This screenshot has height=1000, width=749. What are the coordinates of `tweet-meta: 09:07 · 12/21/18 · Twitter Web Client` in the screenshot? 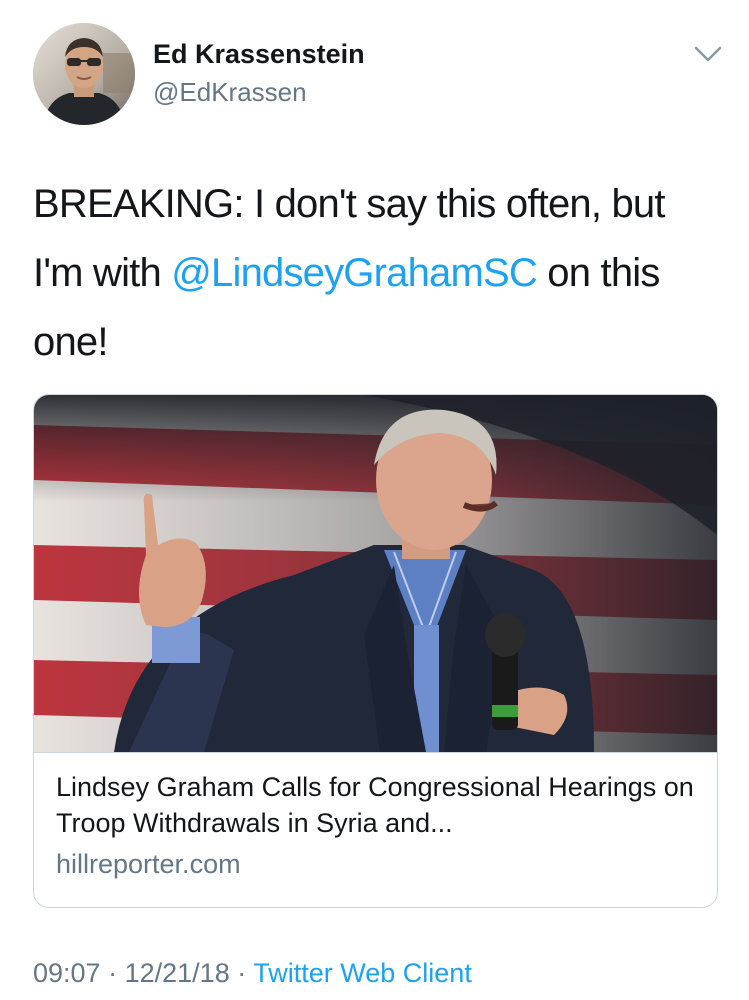 It's located at (252, 973).